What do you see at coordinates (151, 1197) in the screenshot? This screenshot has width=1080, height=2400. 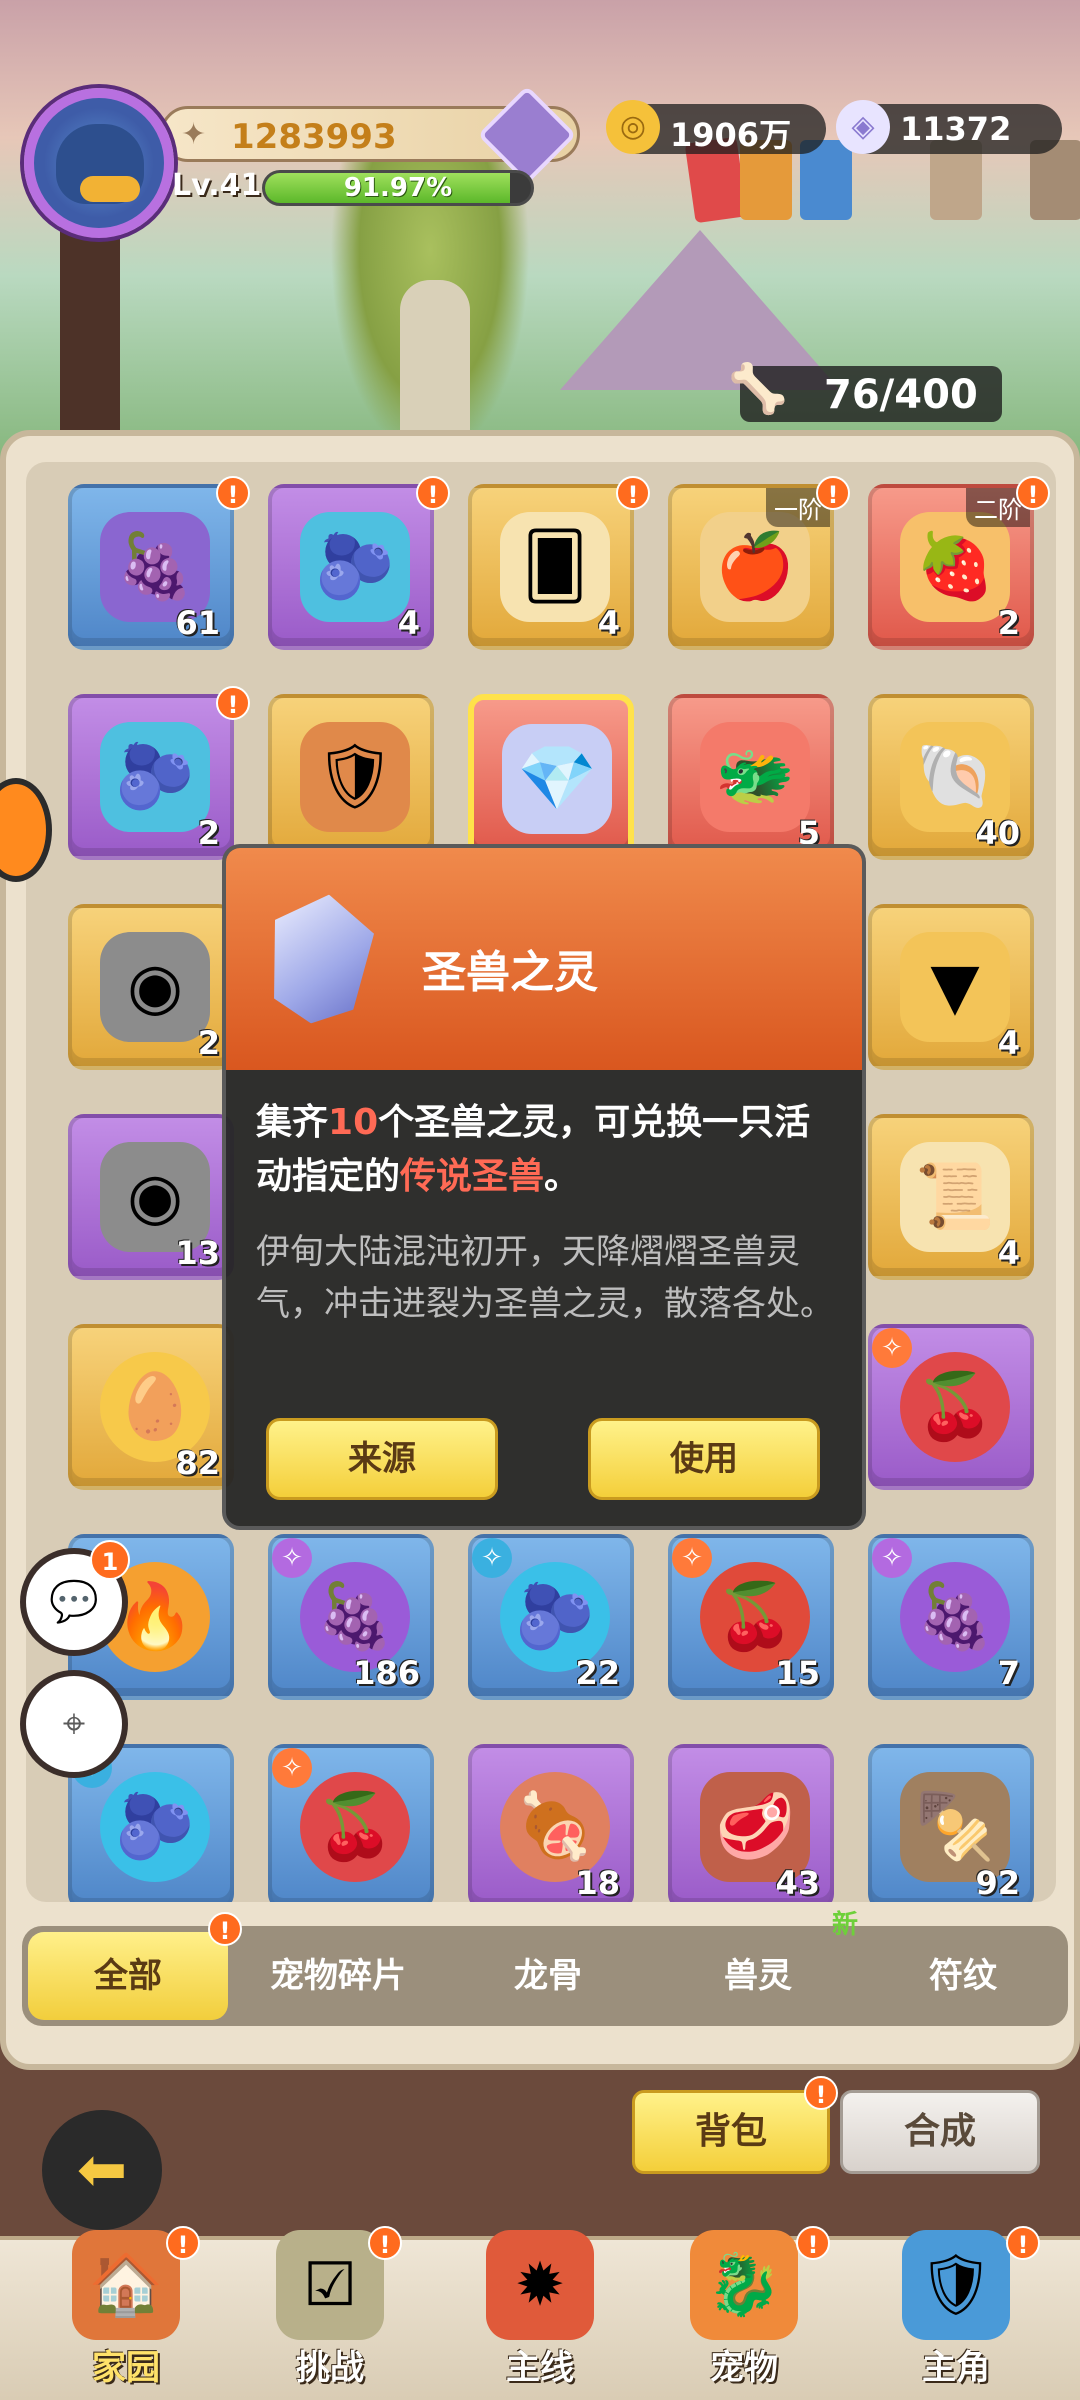 I see `item-rune-stone: ◉ 13` at bounding box center [151, 1197].